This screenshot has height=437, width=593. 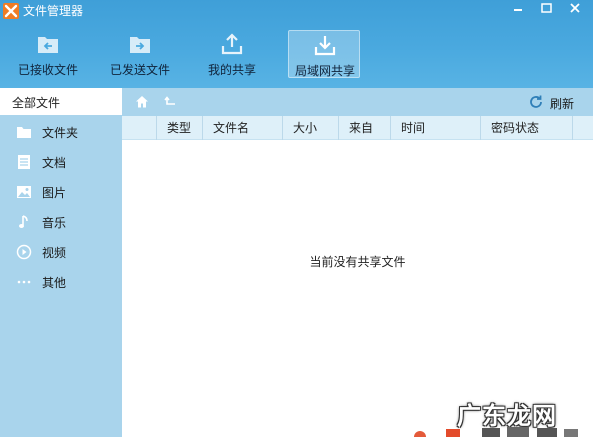 I want to click on minimize-button, so click(x=518, y=9).